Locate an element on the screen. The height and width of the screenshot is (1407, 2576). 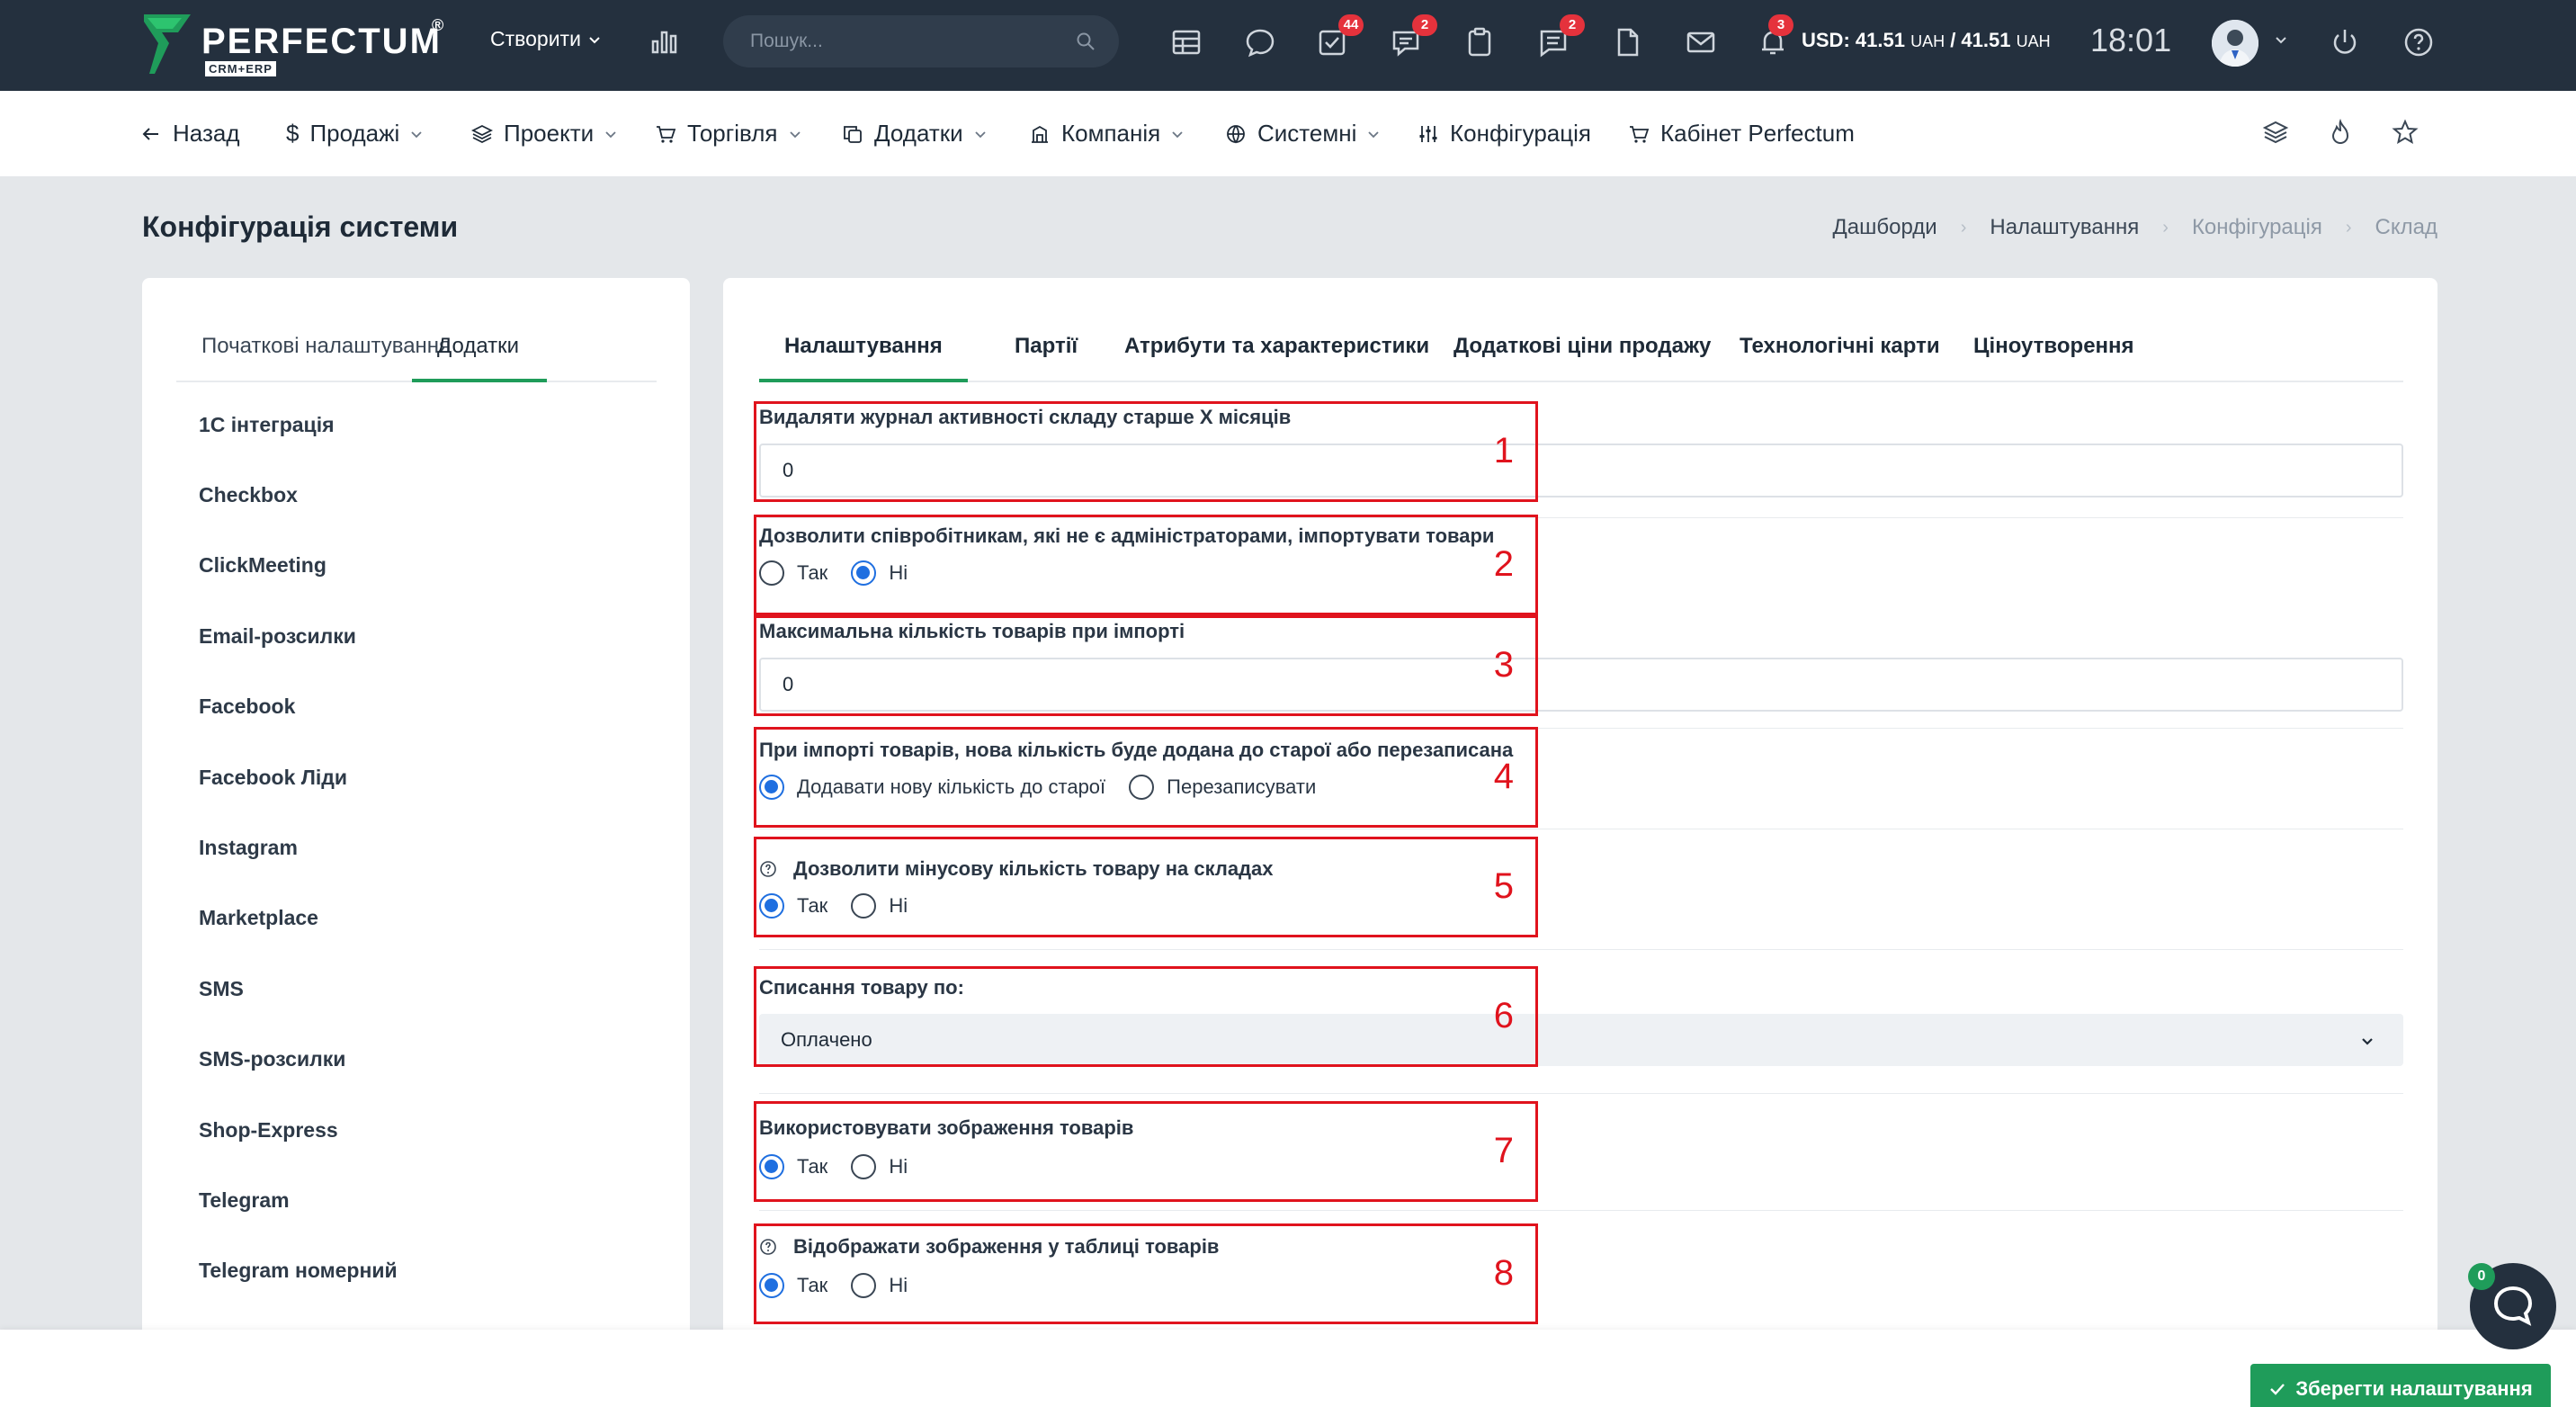
help-icon is located at coordinates (2419, 42).